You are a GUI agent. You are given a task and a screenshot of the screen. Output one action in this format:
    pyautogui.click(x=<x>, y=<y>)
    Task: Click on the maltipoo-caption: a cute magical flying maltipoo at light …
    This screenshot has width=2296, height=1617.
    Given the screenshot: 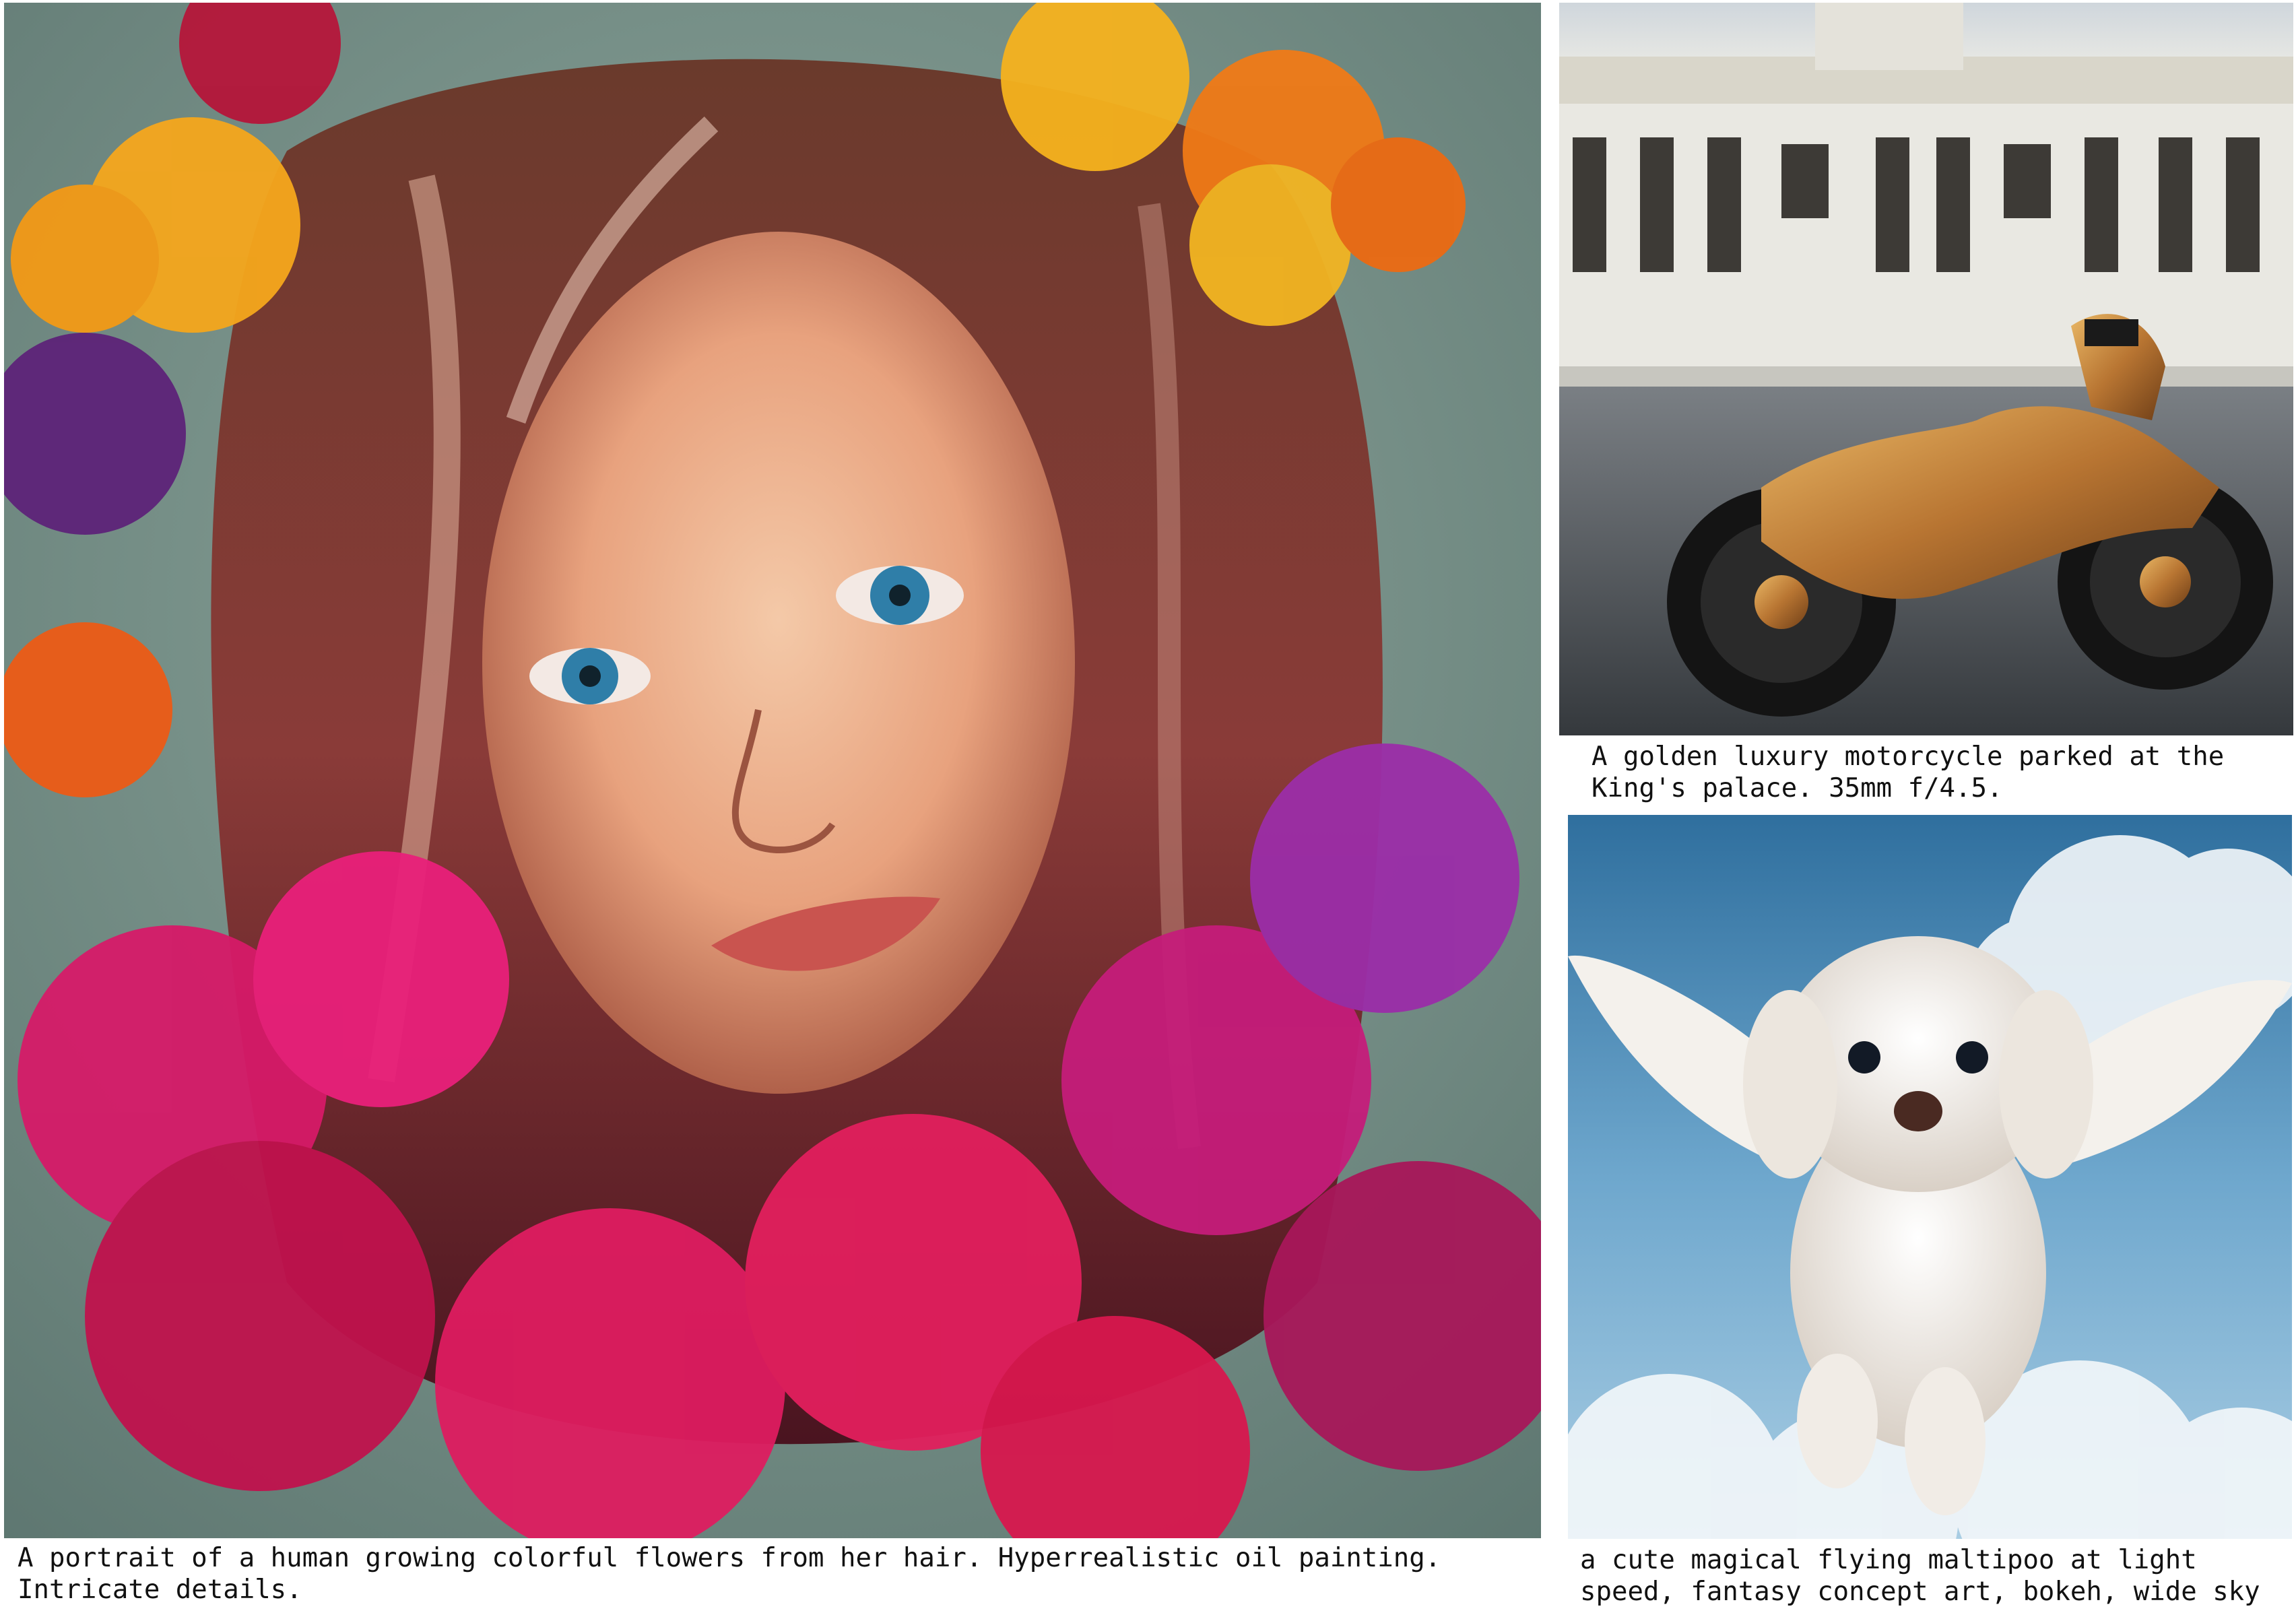 What is the action you would take?
    pyautogui.click(x=1920, y=1576)
    